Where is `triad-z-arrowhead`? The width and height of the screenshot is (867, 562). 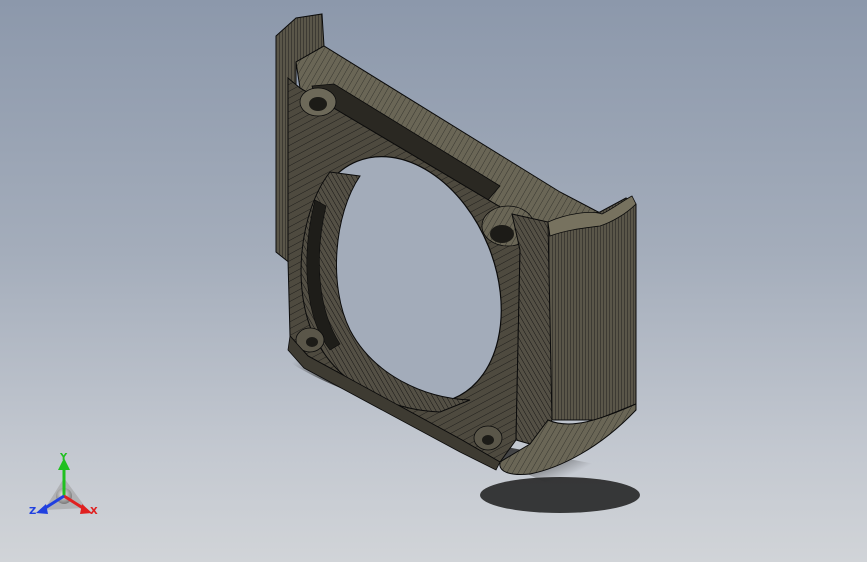 triad-z-arrowhead is located at coordinates (42, 509).